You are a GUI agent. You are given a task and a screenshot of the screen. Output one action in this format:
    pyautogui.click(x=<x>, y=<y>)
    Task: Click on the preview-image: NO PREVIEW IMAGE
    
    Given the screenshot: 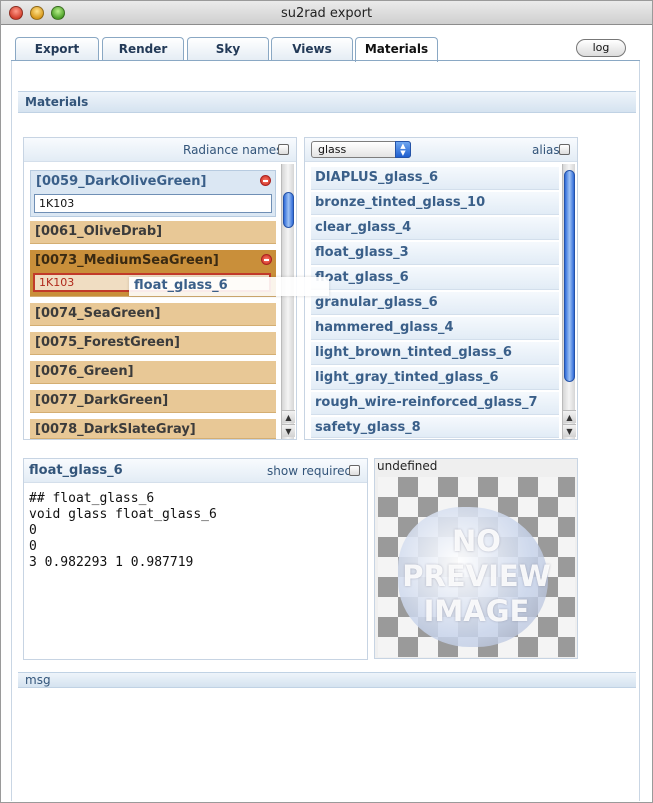 What is the action you would take?
    pyautogui.click(x=476, y=567)
    